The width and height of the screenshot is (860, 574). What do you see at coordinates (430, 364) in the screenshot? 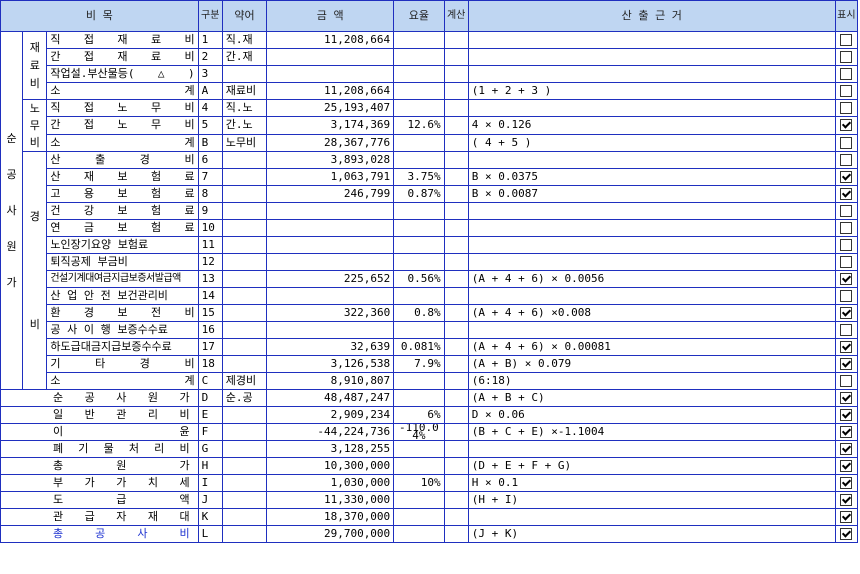
I see `table-row: 기 타 경 비 18 3,126,538 7.9% (A + B) × 0.079` at bounding box center [430, 364].